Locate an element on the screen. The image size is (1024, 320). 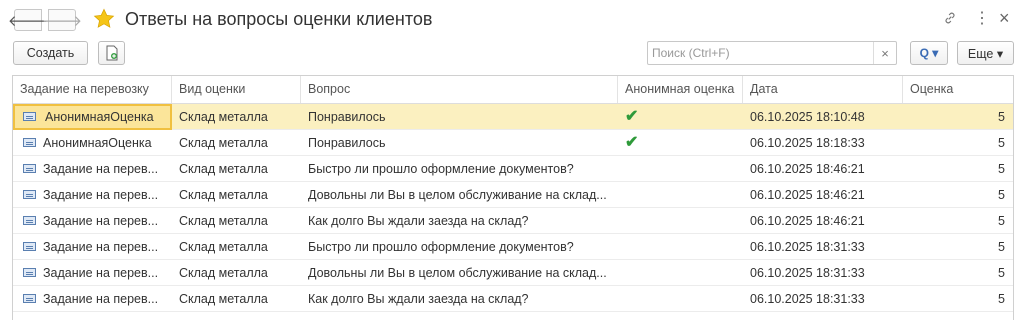
column-header-kind: Вид оценки is located at coordinates (236, 89).